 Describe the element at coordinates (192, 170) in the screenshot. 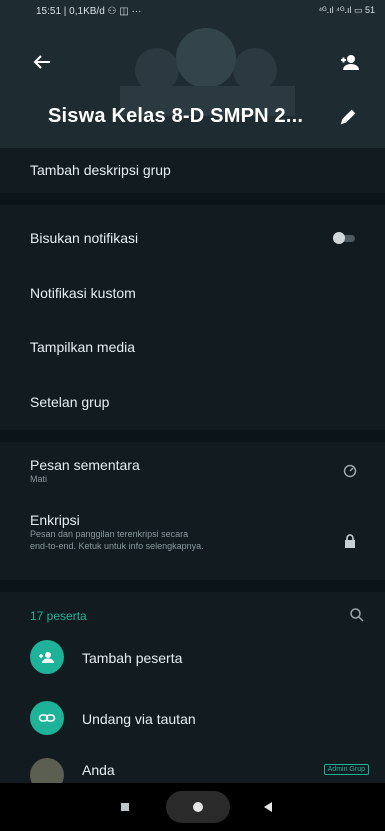

I see `description-card: Tambah deskripsi grup` at that location.